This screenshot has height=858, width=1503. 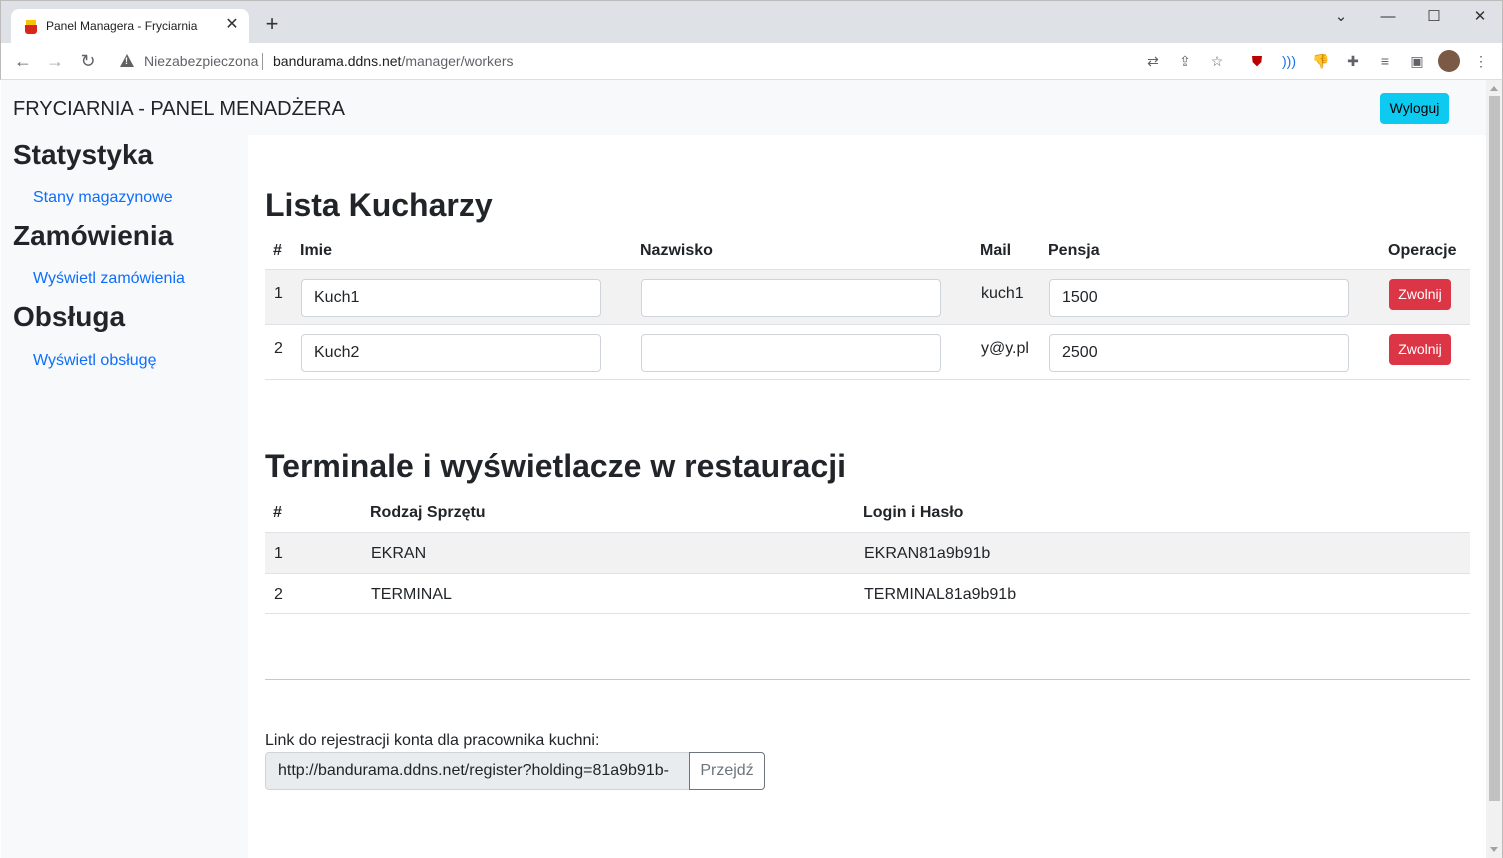 I want to click on bookmark-star-icon: ☆, so click(x=1217, y=61).